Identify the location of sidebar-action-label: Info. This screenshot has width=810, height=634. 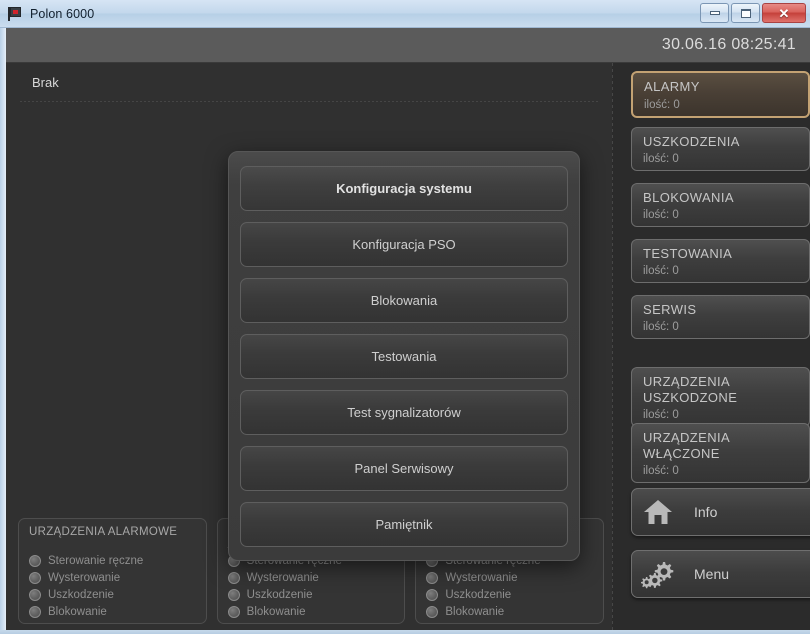
(706, 512).